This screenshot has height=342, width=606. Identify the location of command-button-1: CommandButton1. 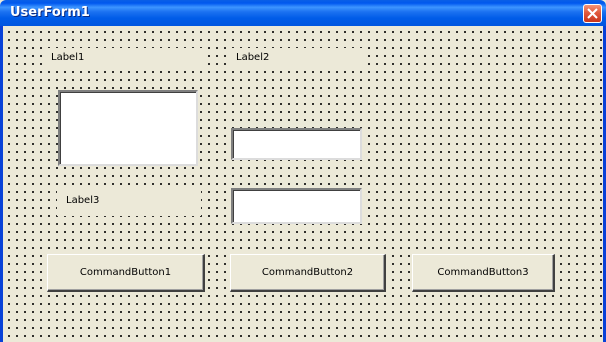
(126, 273).